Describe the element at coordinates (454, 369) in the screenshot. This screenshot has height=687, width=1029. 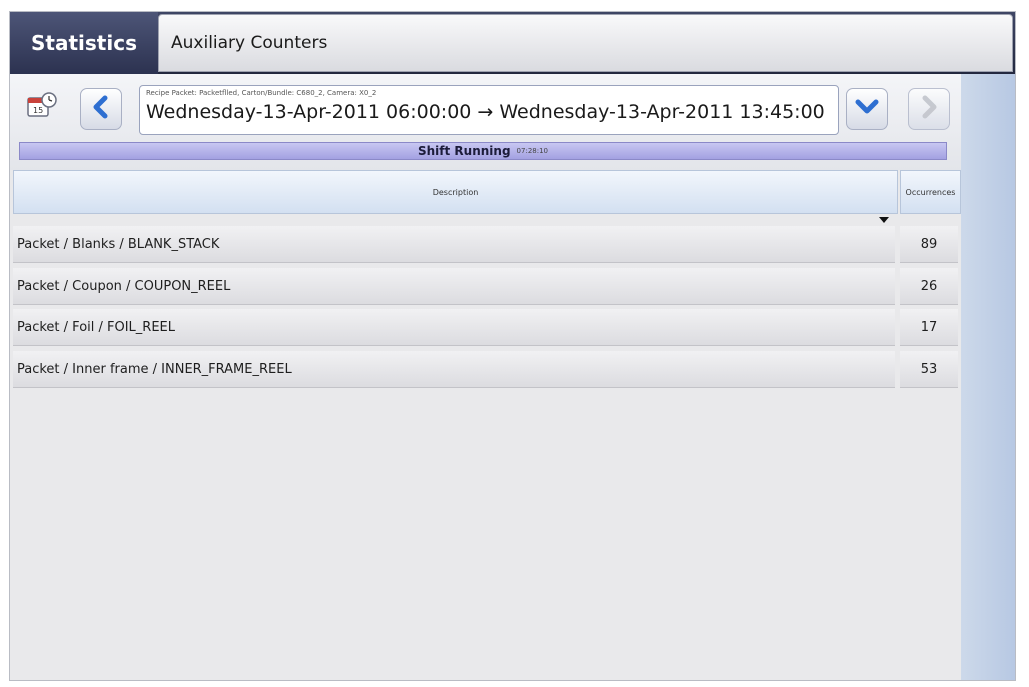
I see `row-description: Packet / Inner frame / INNER_FRAME_REEL` at that location.